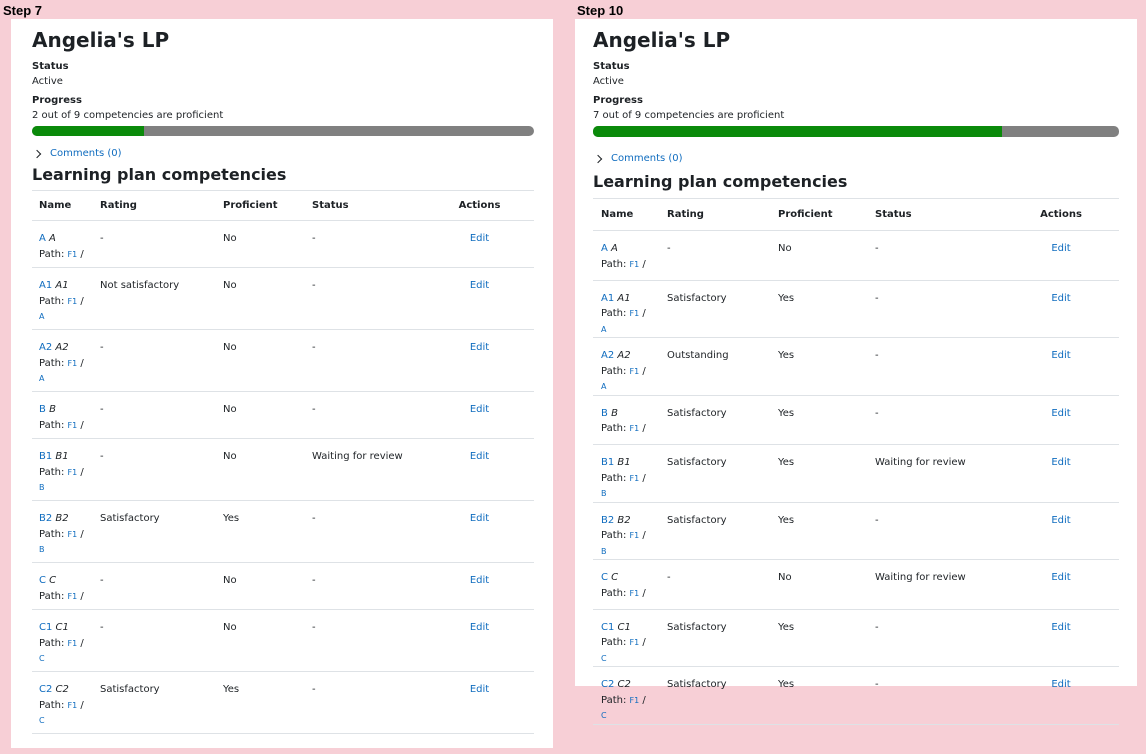 Image resolution: width=1146 pixels, height=754 pixels. I want to click on table-row: A A Path: F1 / - No - Edit, so click(283, 244).